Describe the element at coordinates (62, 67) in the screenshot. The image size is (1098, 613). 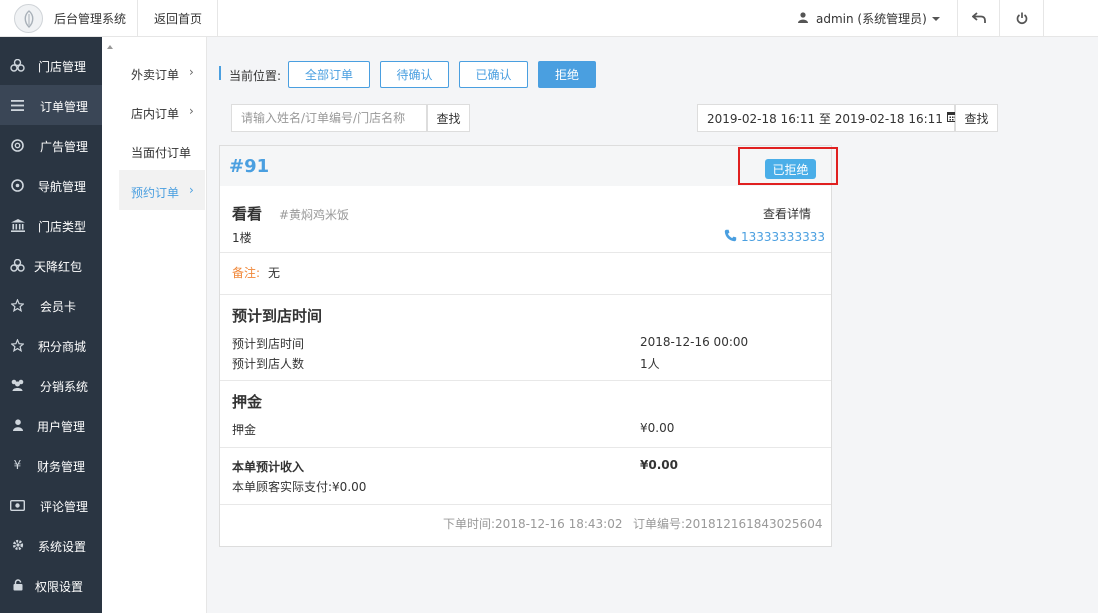
I see `sidebar-item-label: 门店管理` at that location.